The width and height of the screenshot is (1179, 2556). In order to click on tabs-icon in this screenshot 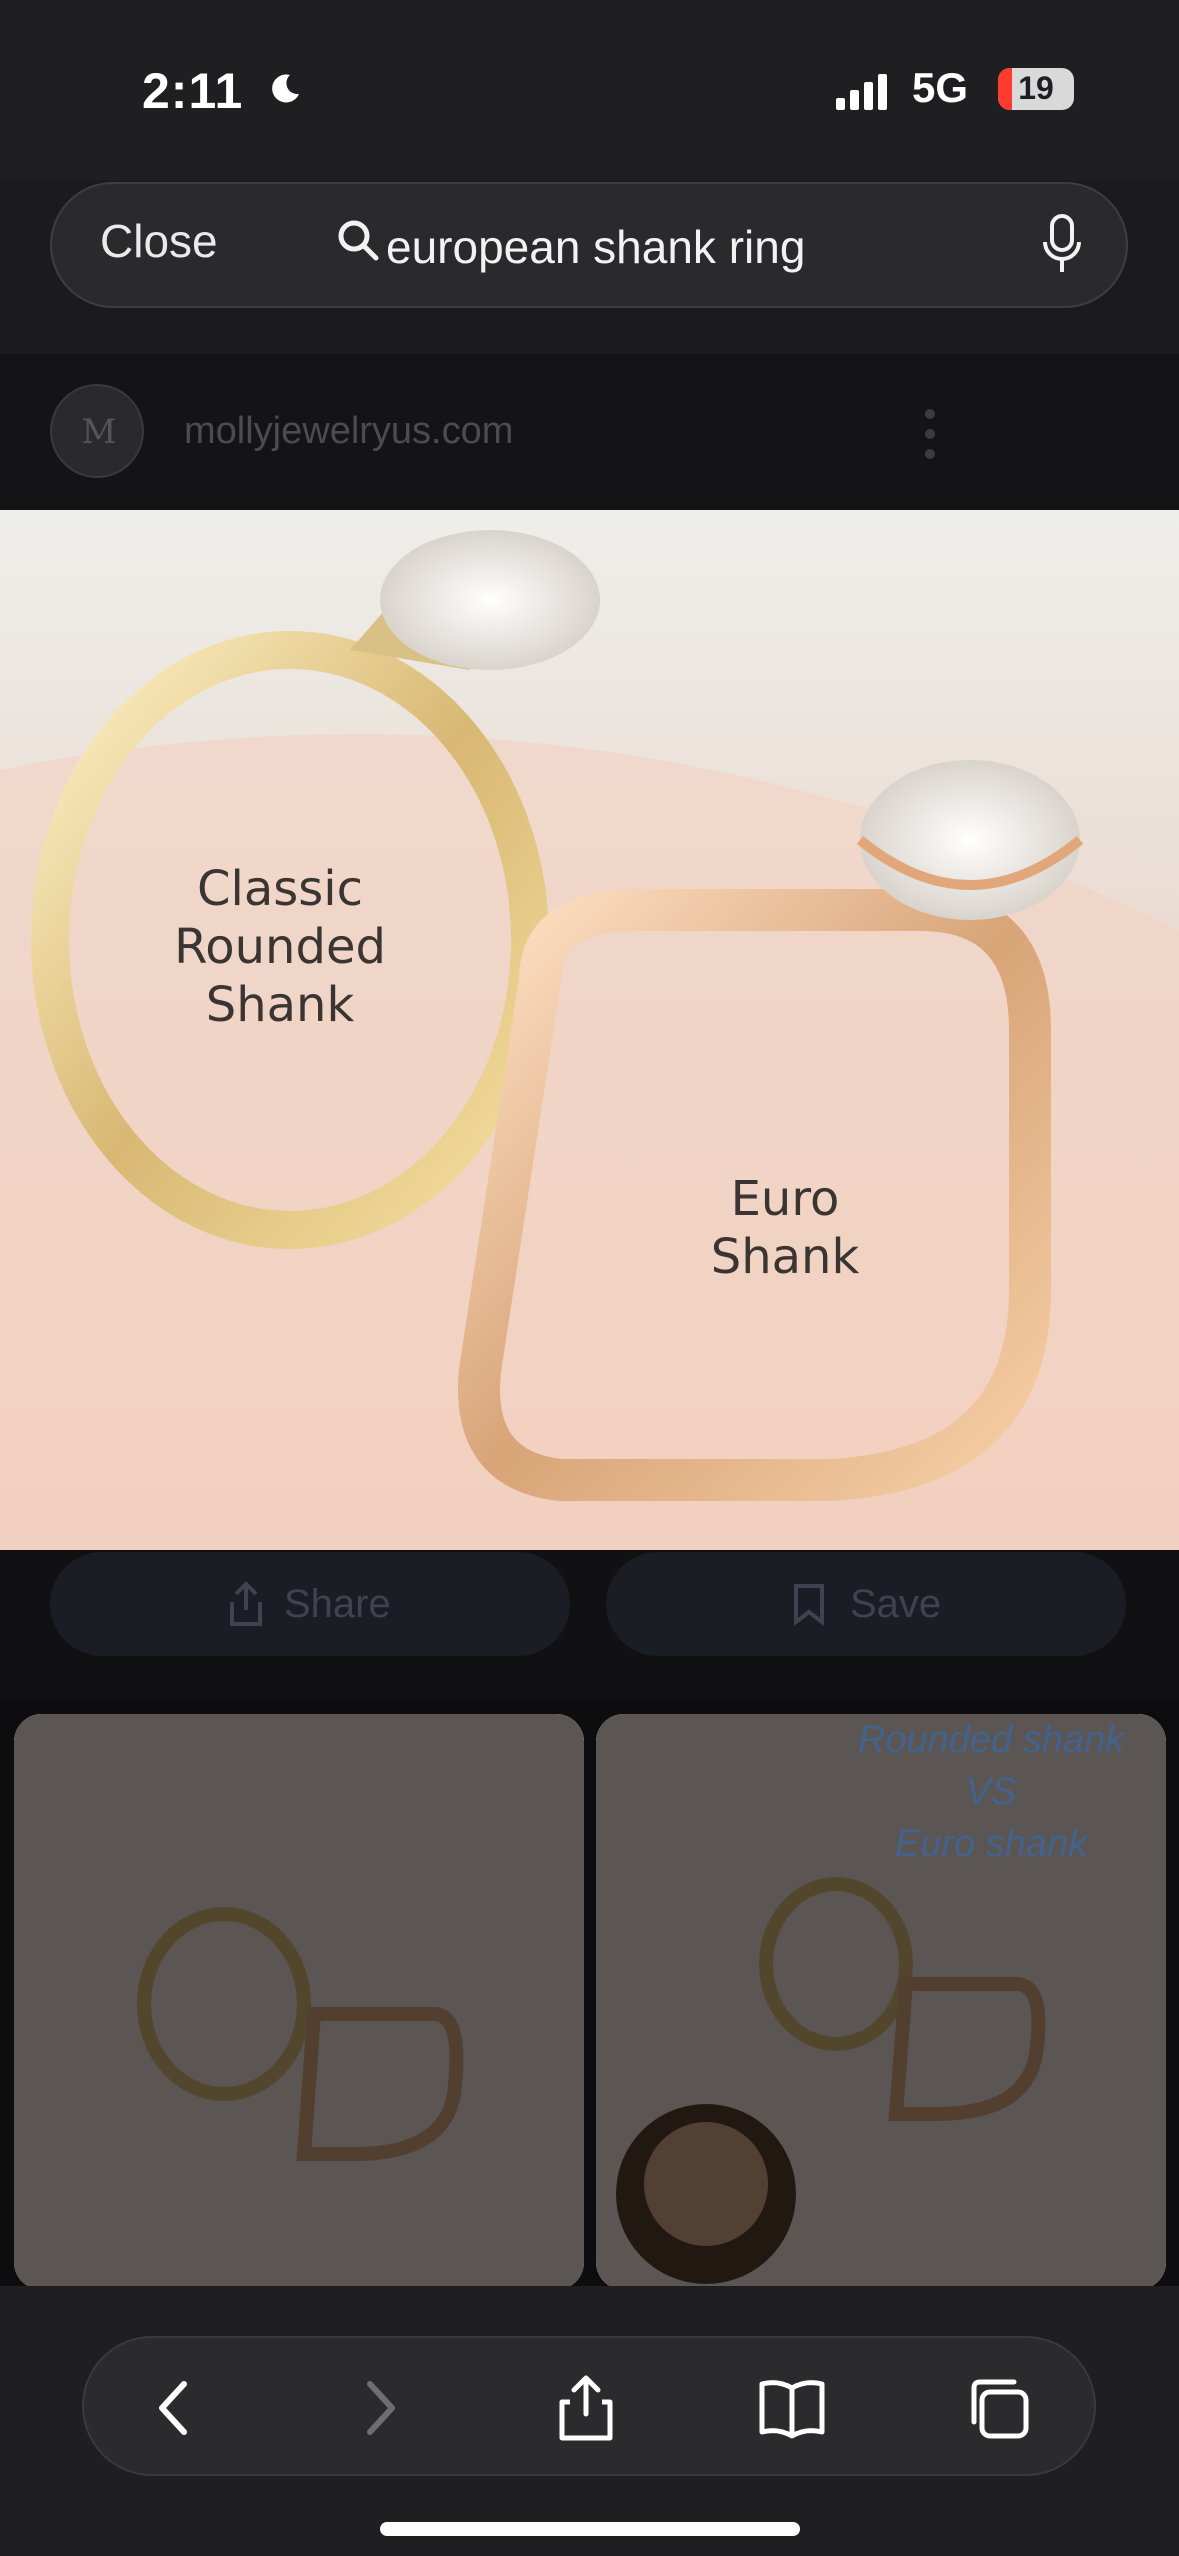, I will do `click(998, 2408)`.